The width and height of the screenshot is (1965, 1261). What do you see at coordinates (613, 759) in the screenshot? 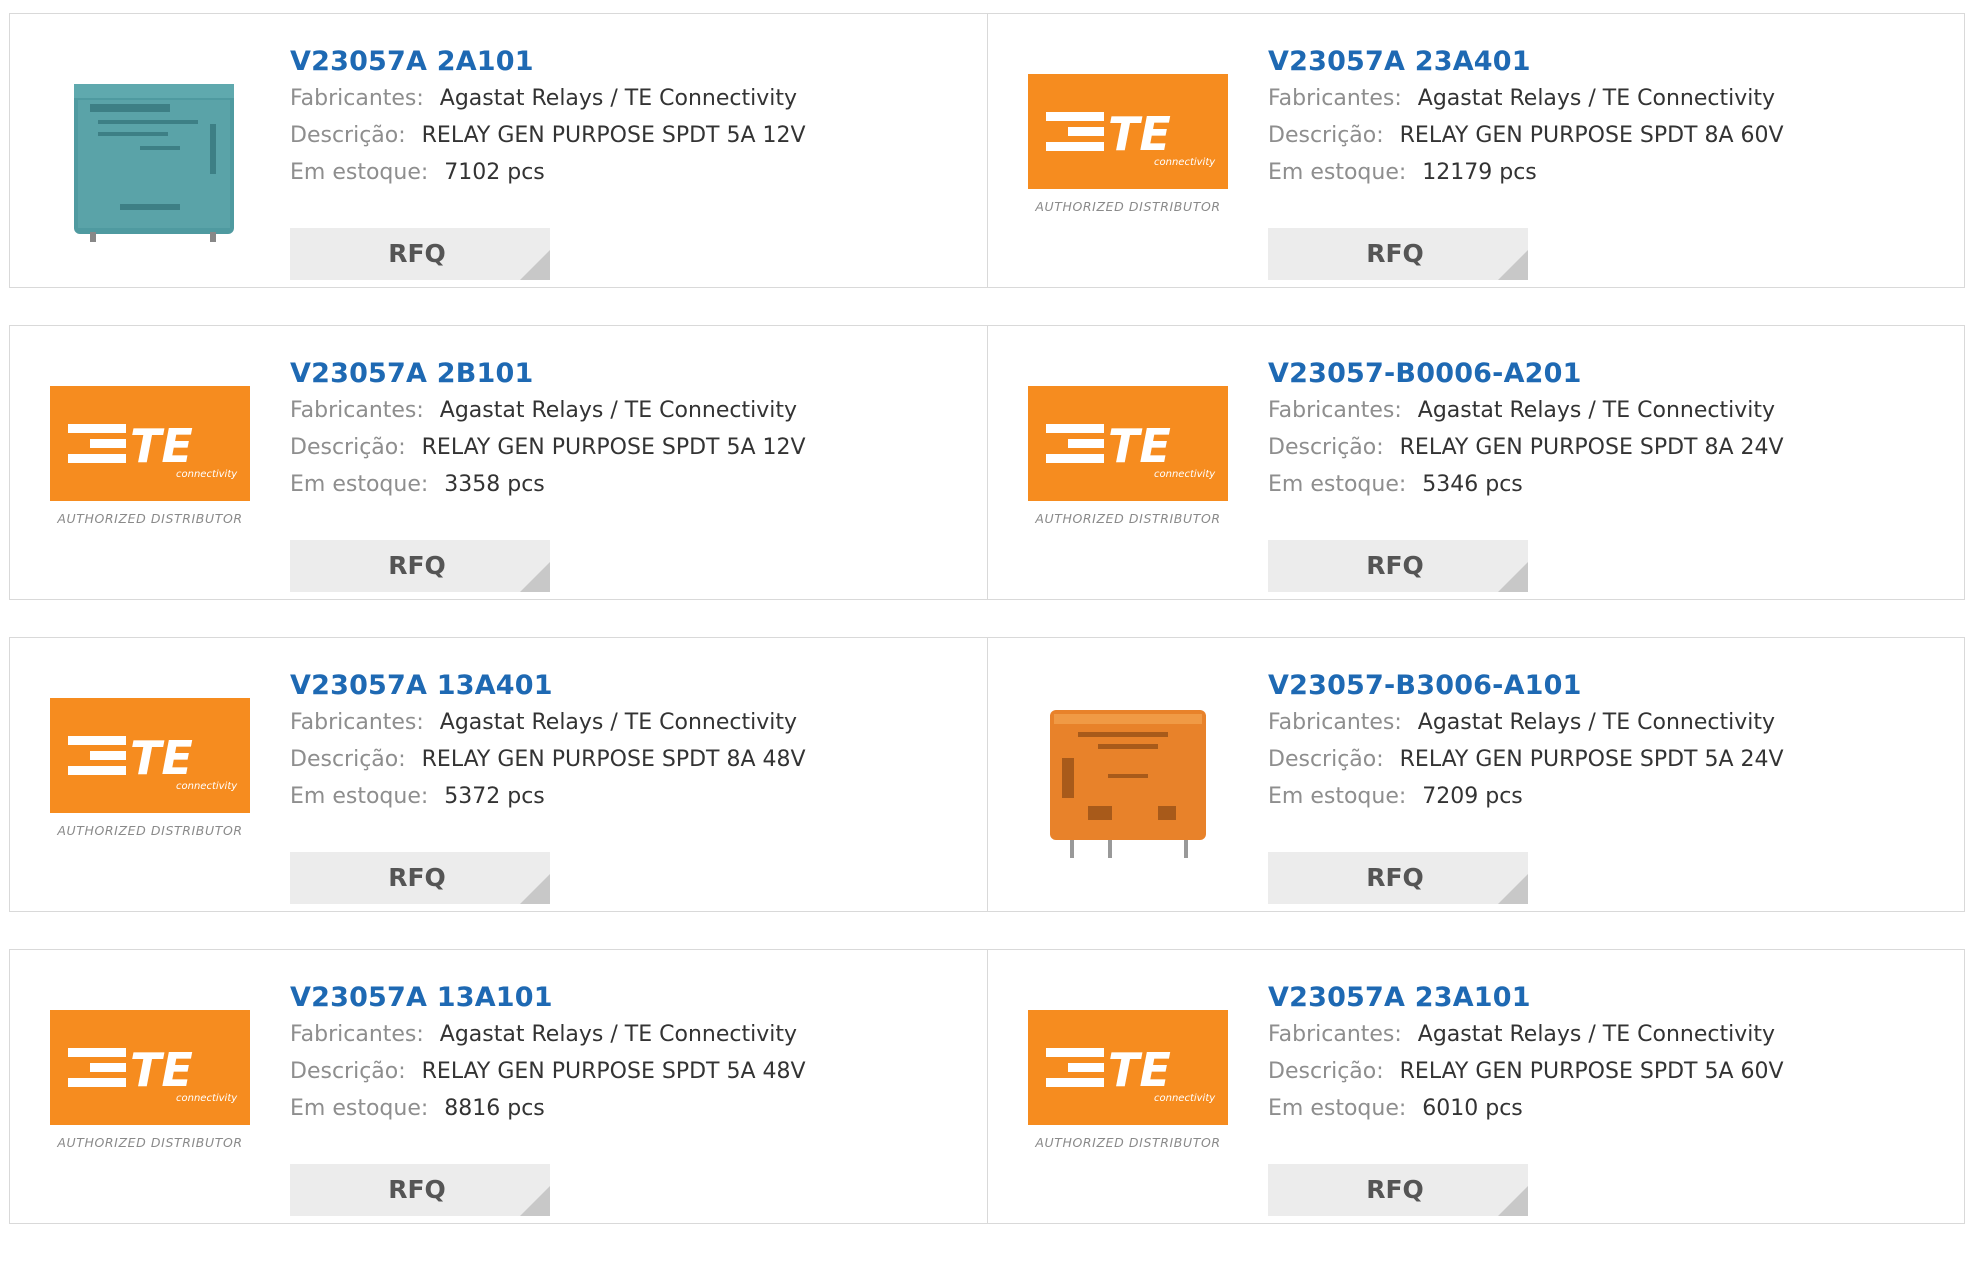
I see `description-value: RELAY GEN PURPOSE SPDT 8A 48V` at bounding box center [613, 759].